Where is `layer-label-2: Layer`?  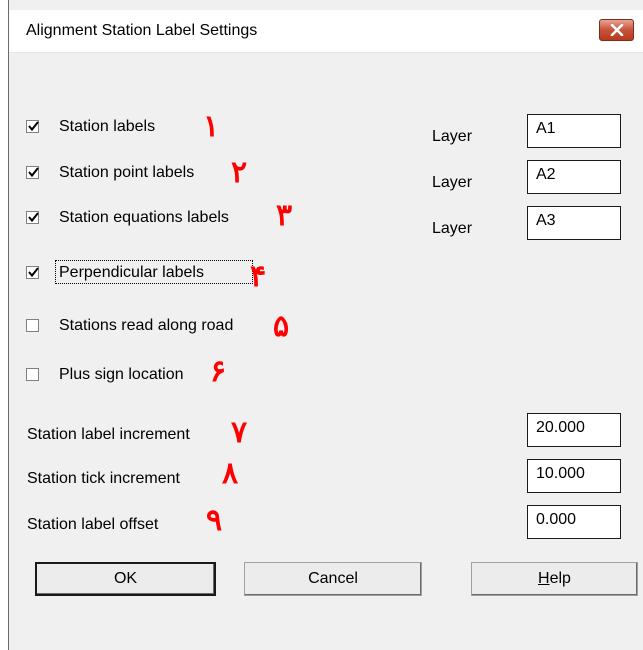 layer-label-2: Layer is located at coordinates (452, 182).